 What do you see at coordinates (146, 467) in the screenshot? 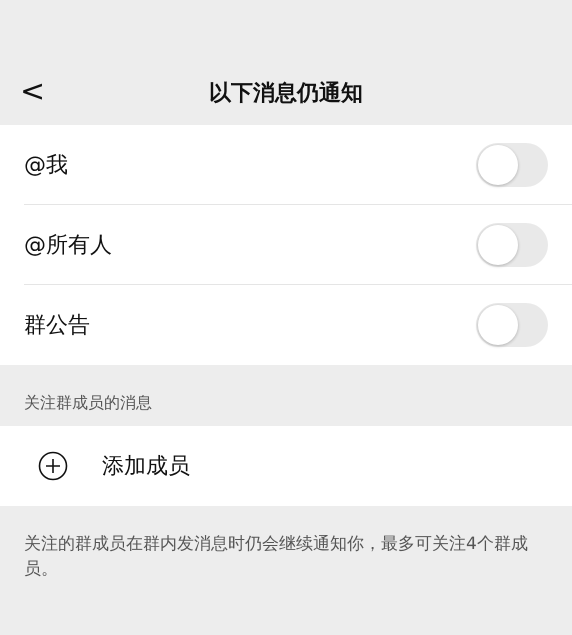
I see `add-member-label: 添加成员` at bounding box center [146, 467].